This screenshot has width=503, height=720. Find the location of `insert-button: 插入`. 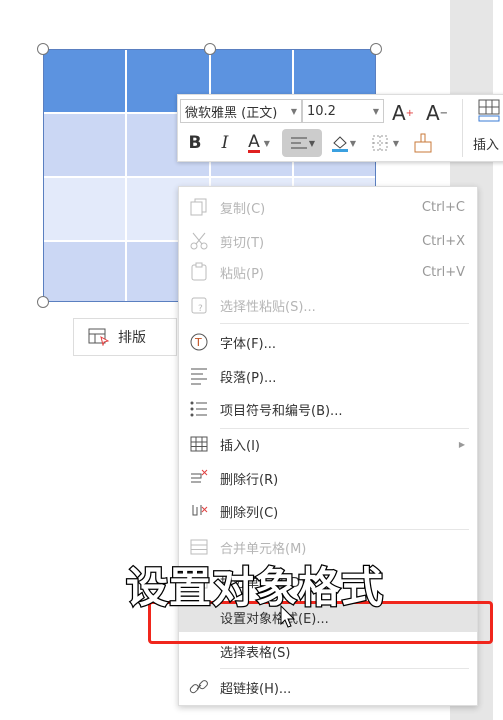

insert-button: 插入 is located at coordinates (484, 143).